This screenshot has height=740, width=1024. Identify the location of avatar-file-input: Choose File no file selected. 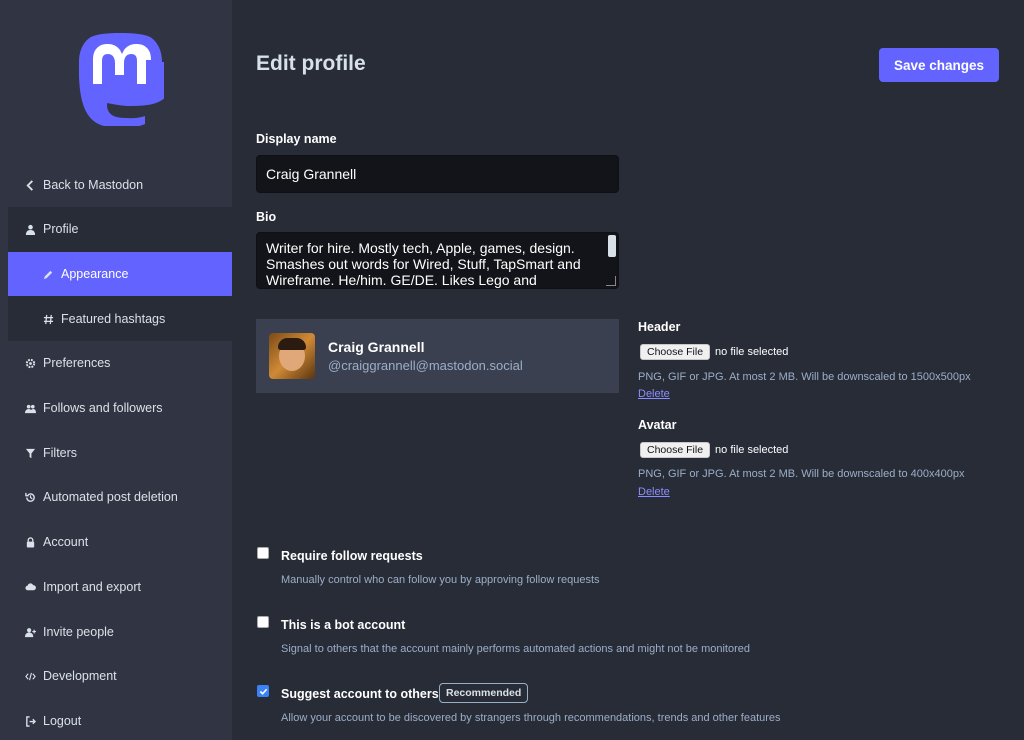
(714, 450).